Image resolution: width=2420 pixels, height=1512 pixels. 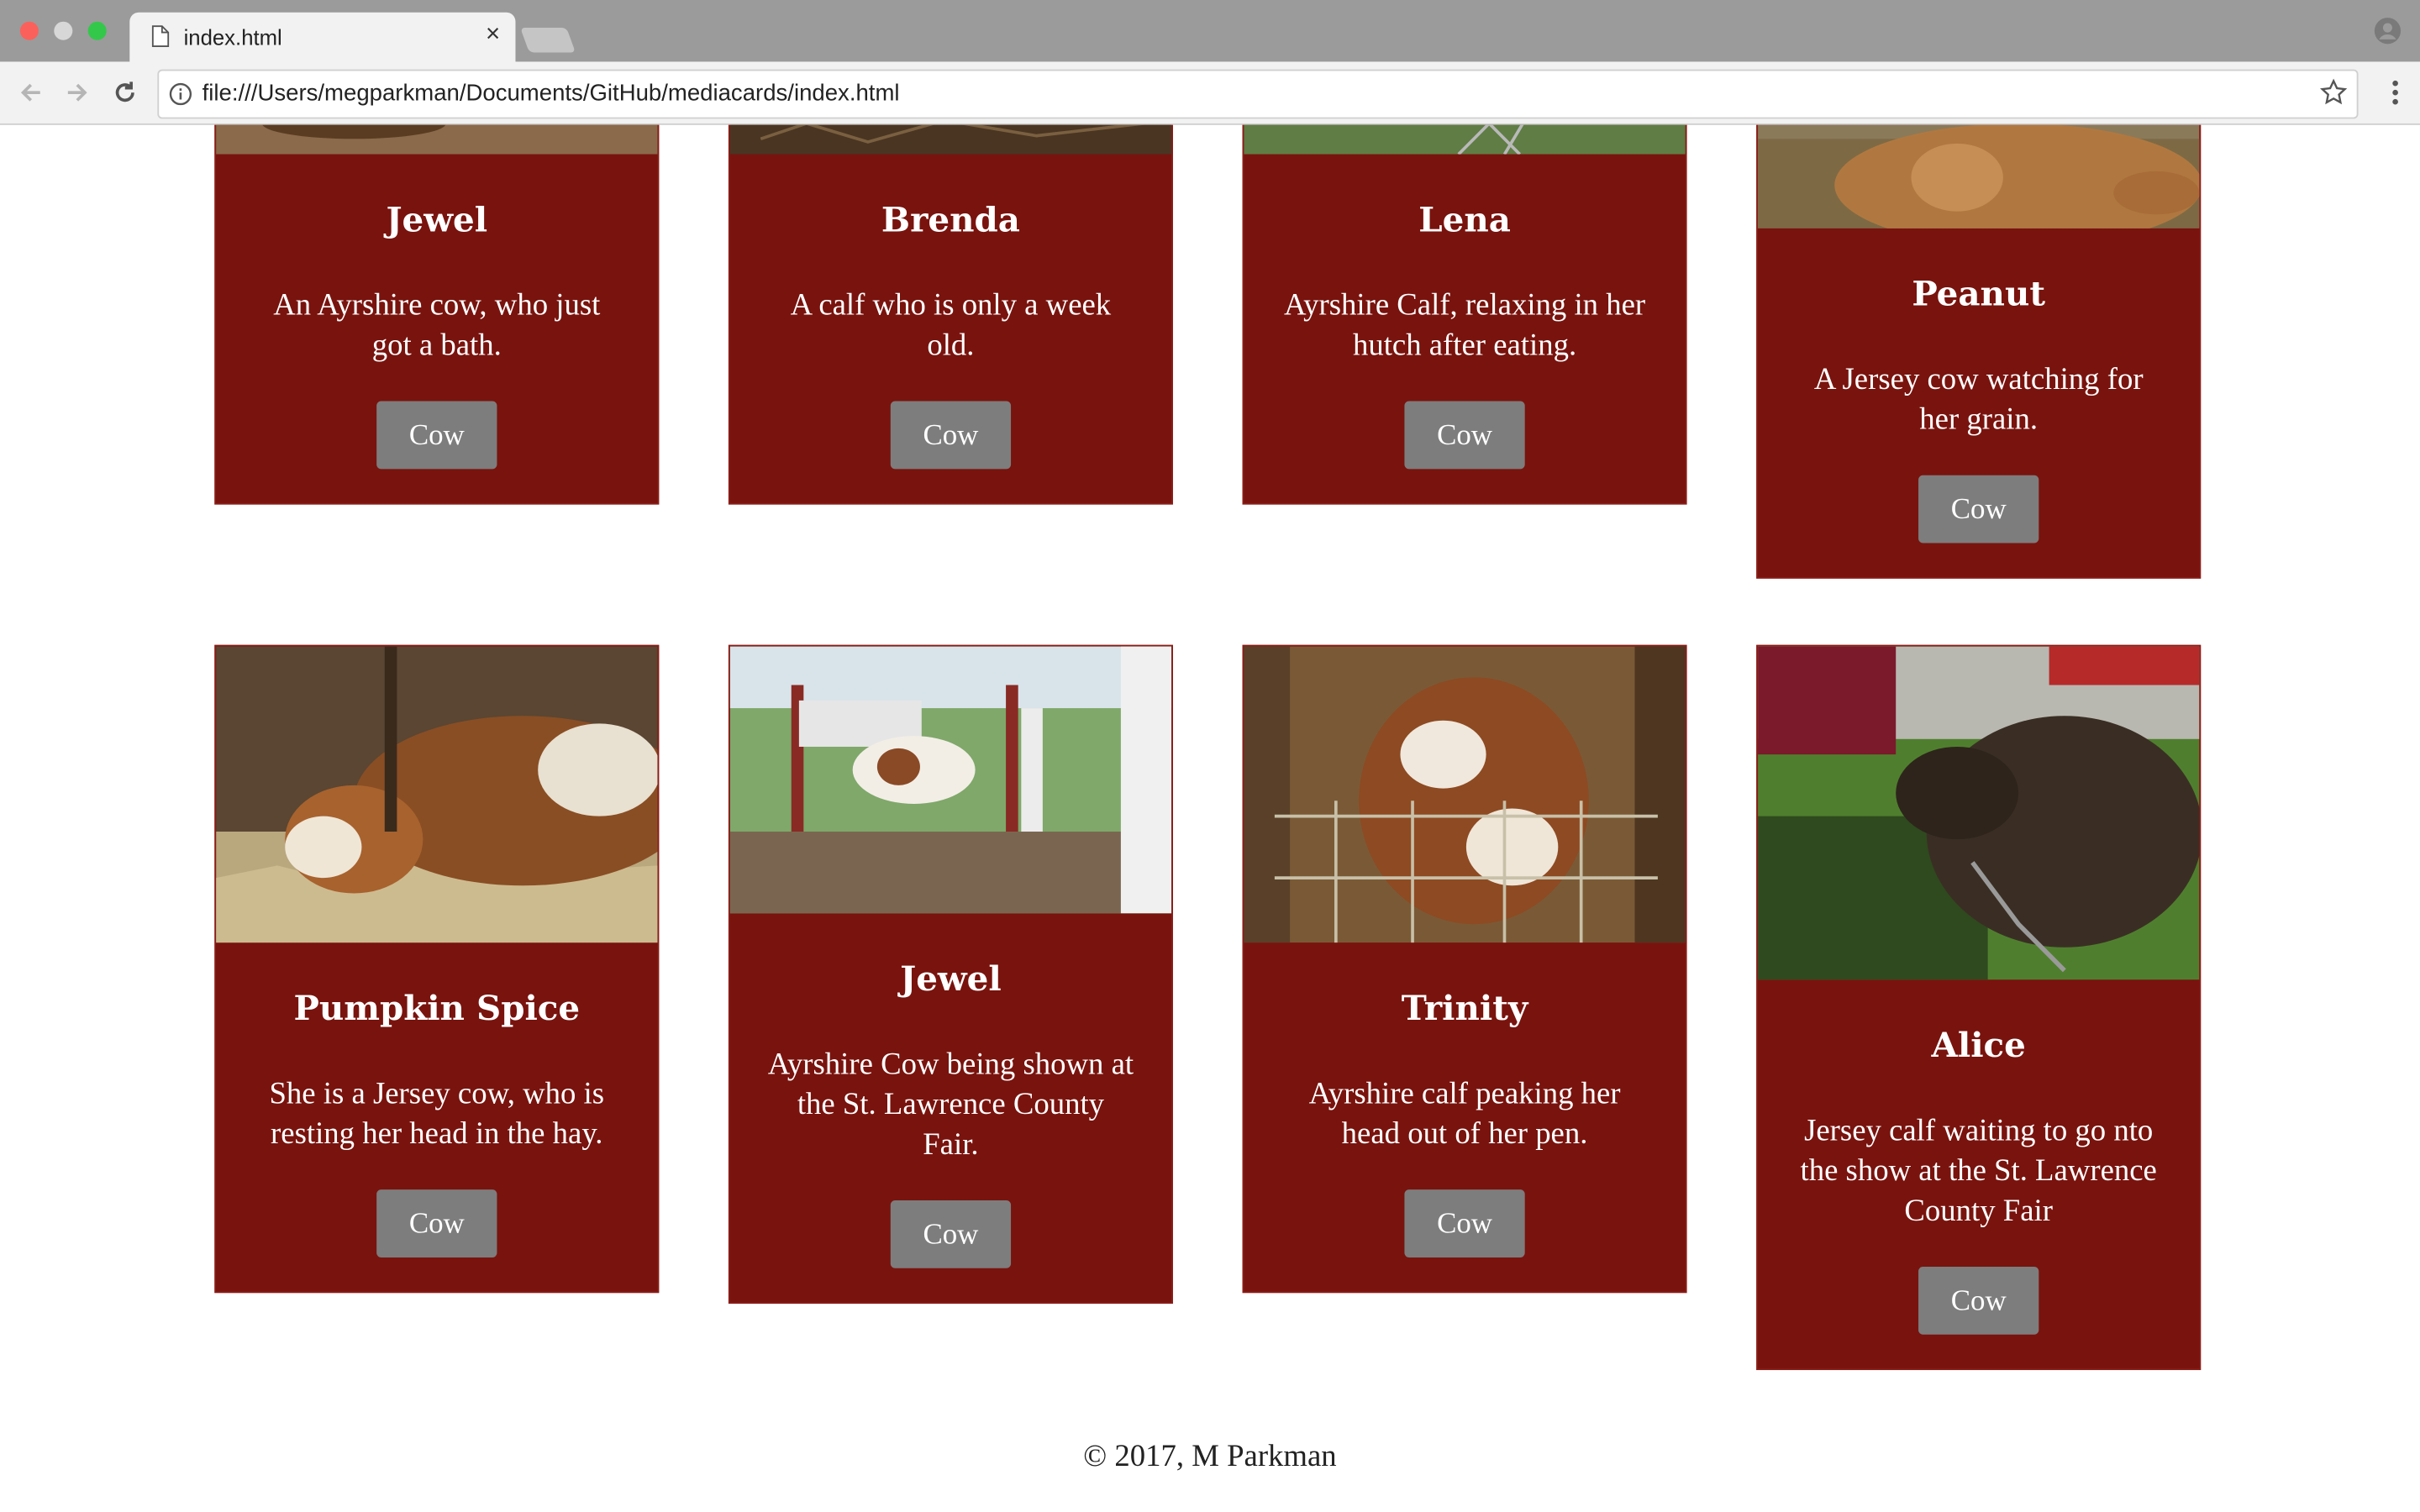 I want to click on profile-icon, so click(x=2388, y=31).